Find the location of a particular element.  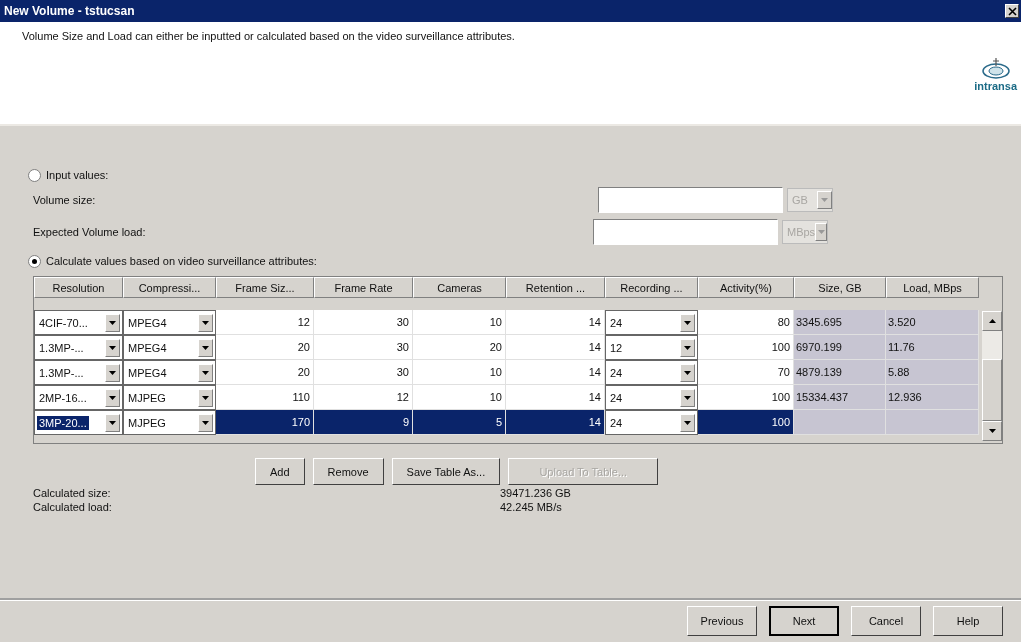

table-cell: 11.76 is located at coordinates (932, 347).